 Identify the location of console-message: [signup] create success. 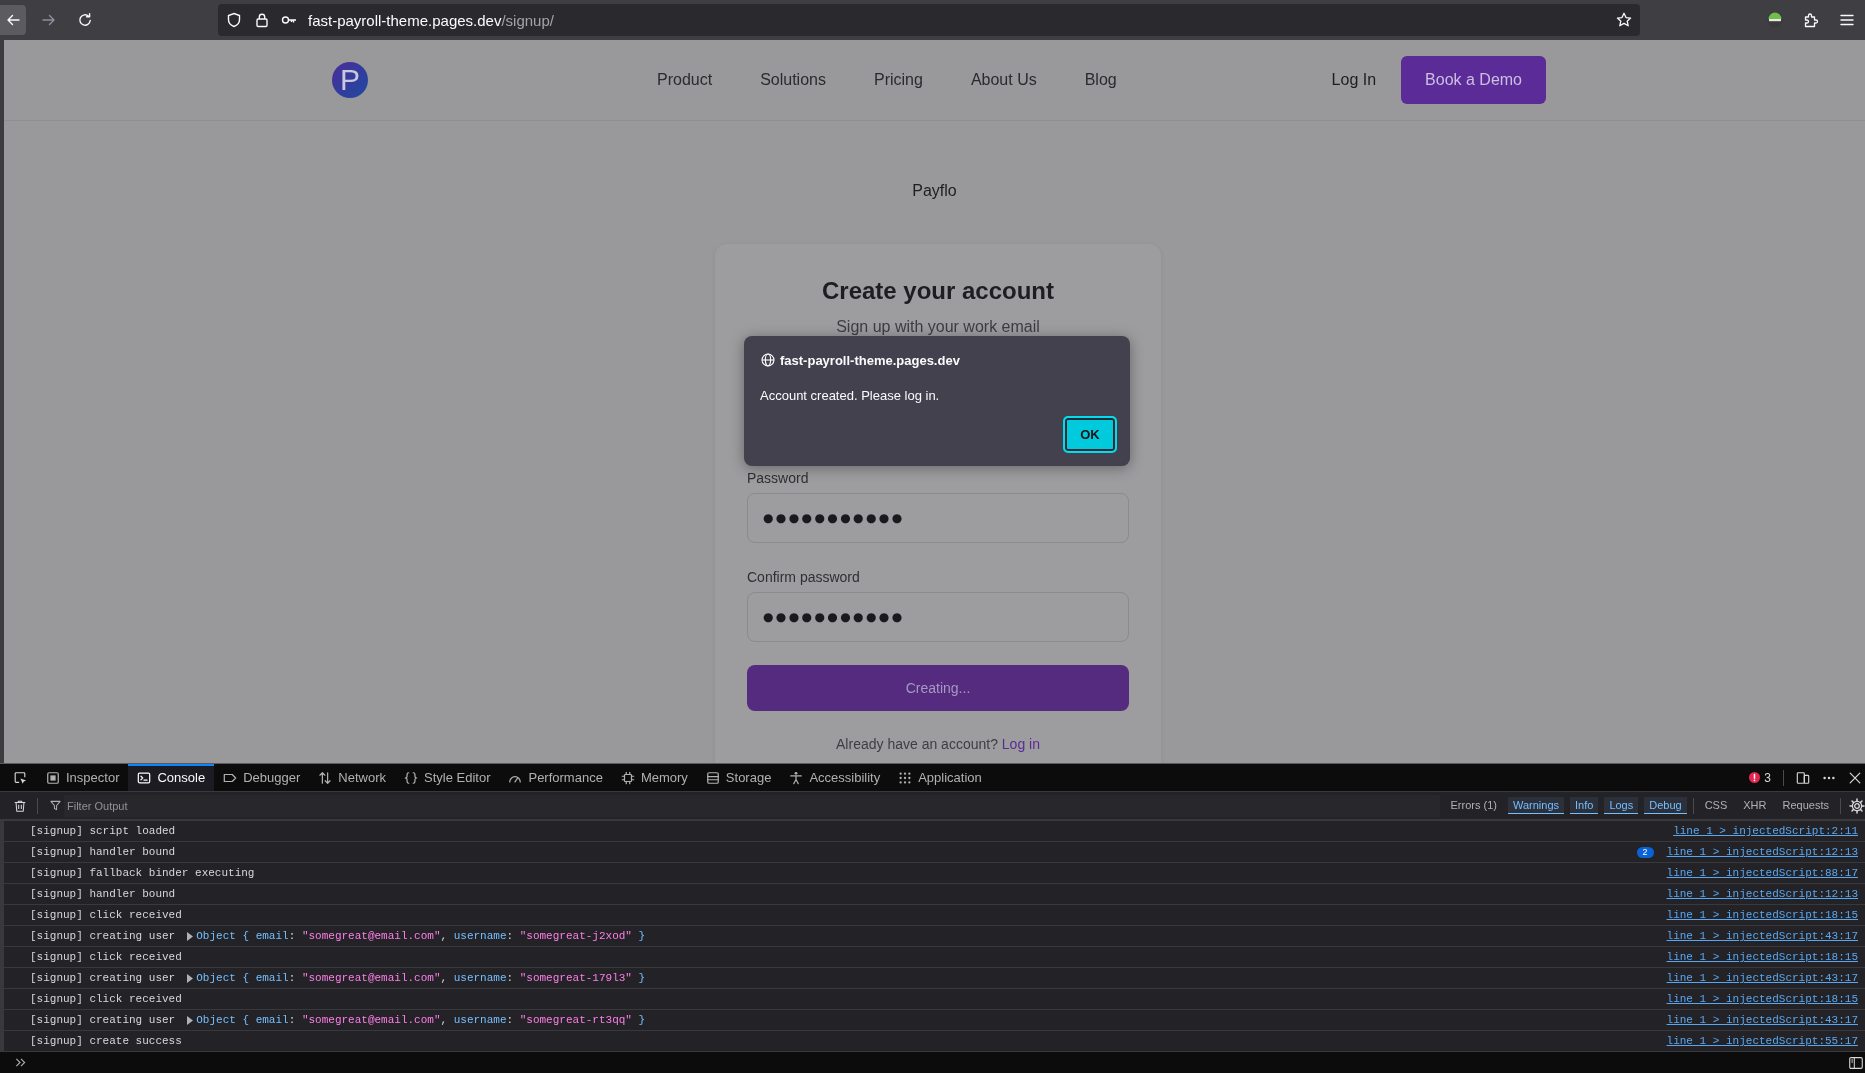
(106, 1041).